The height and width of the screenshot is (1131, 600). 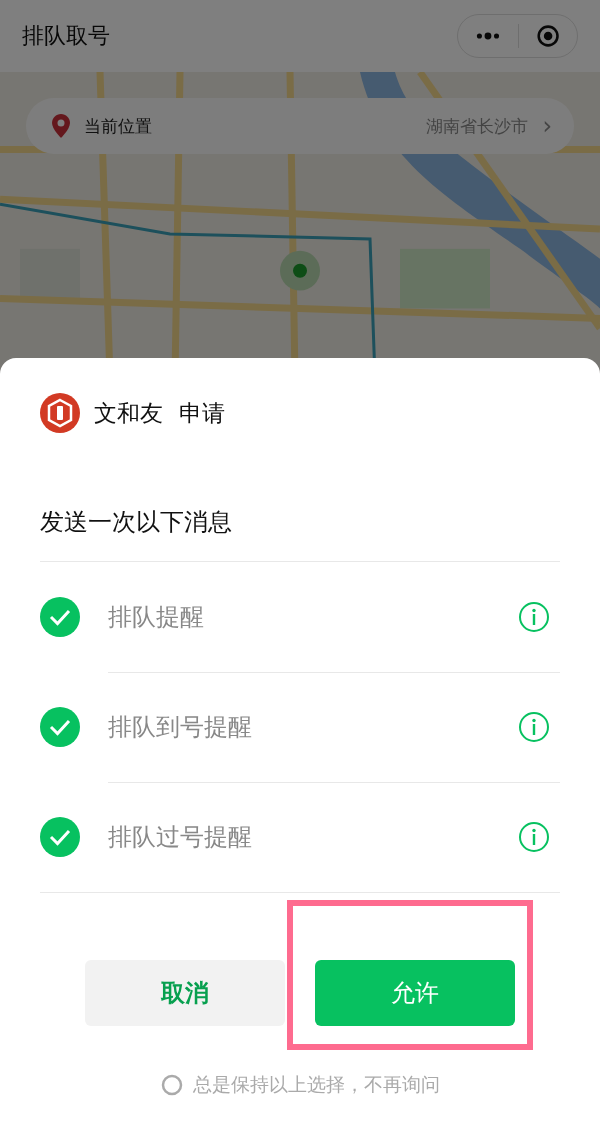 What do you see at coordinates (488, 36) in the screenshot?
I see `more-icon` at bounding box center [488, 36].